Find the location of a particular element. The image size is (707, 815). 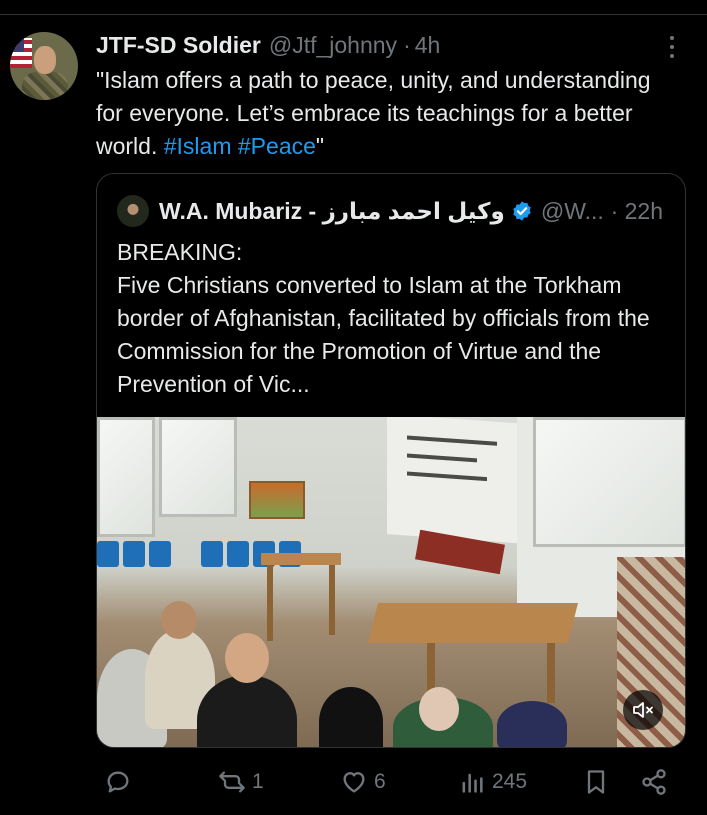

views-button: 245 is located at coordinates (492, 782).